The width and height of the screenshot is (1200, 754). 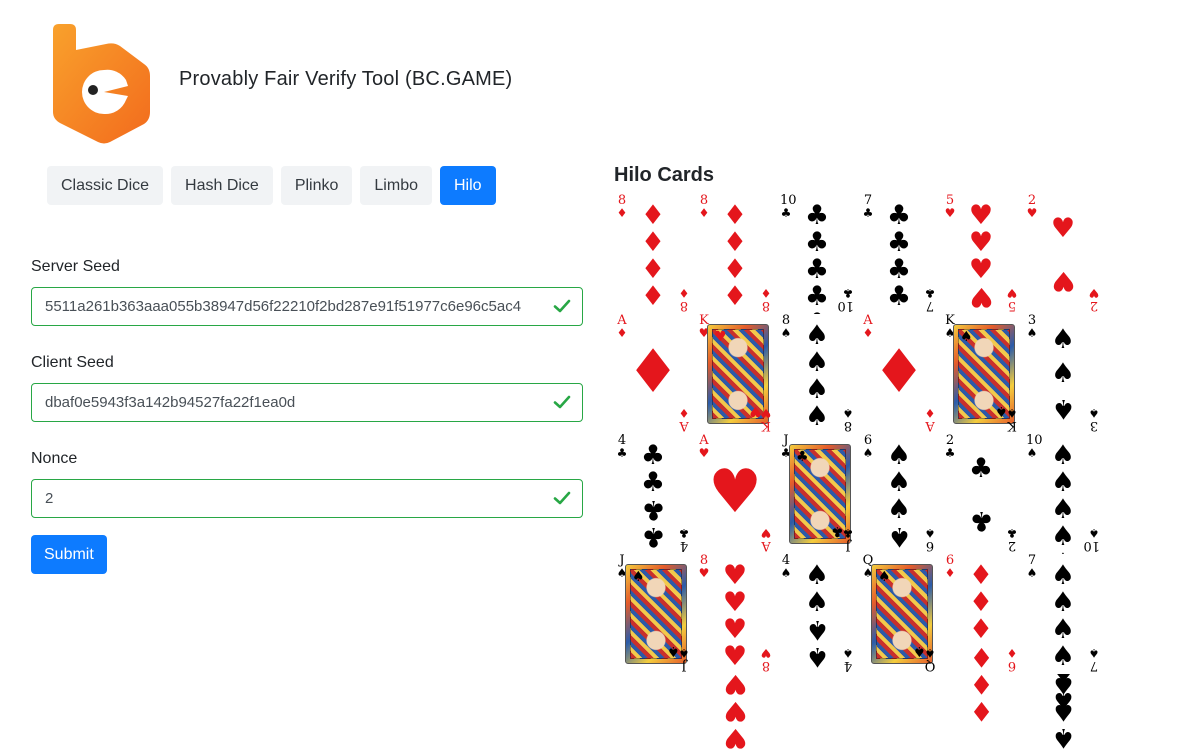 What do you see at coordinates (1063, 254) in the screenshot?
I see `playing-card: 2 ♥ ♥ ♥ 2 ♥` at bounding box center [1063, 254].